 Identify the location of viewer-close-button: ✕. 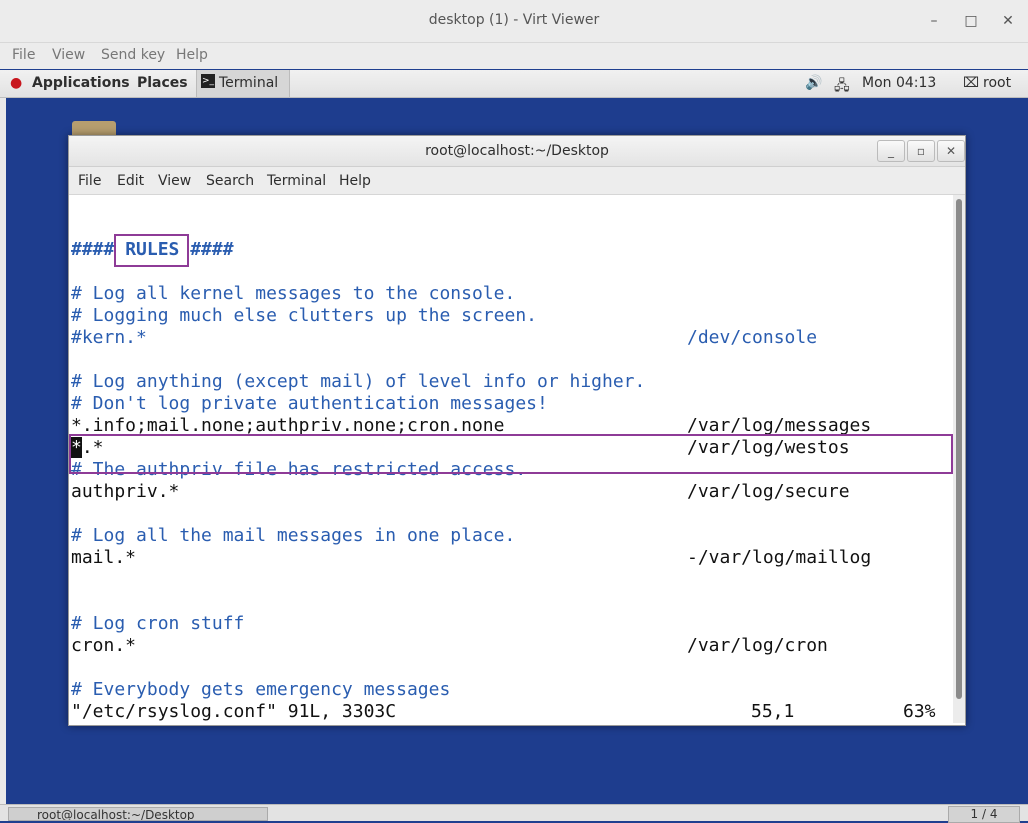
(1008, 21).